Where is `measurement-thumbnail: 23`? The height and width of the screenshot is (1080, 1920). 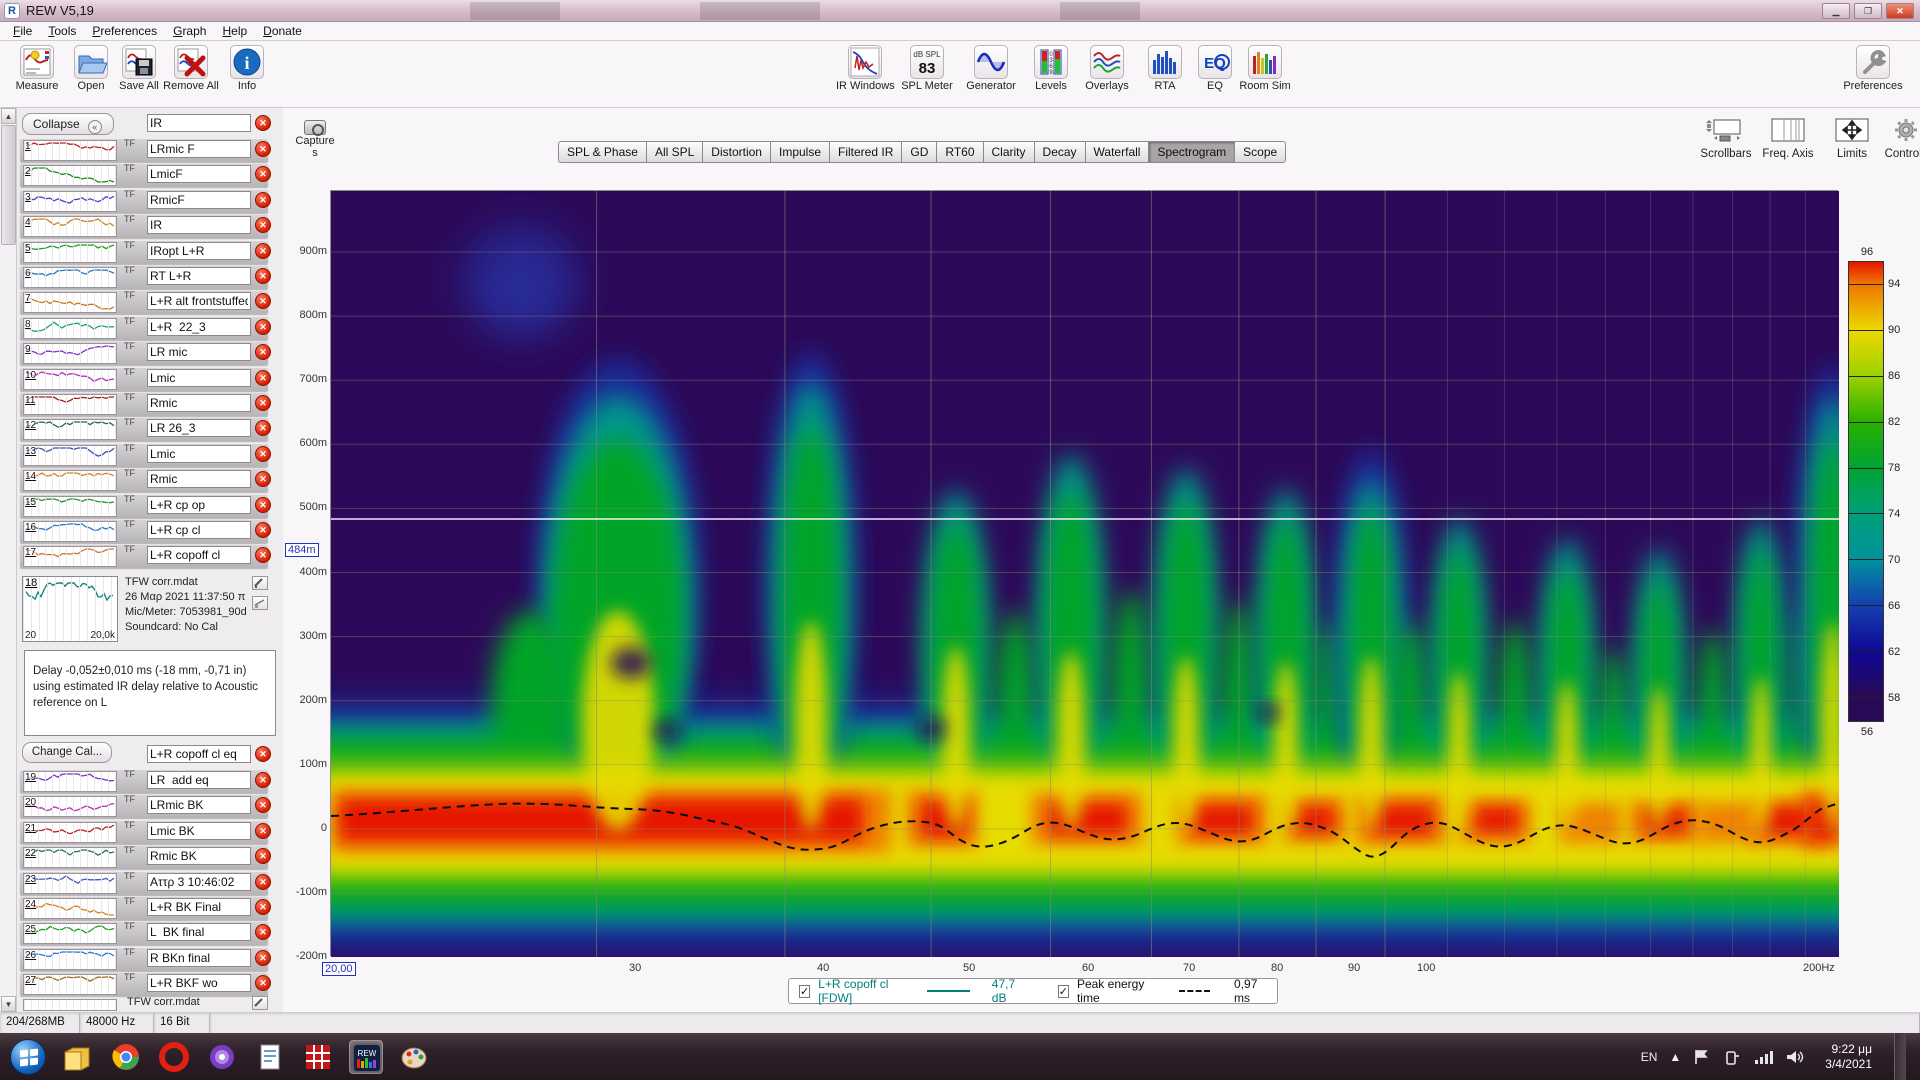 measurement-thumbnail: 23 is located at coordinates (70, 883).